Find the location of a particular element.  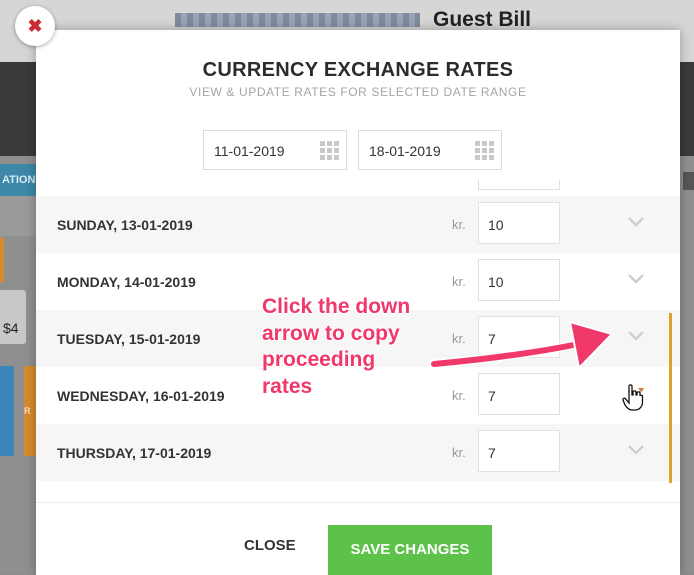

rate-row-date: THURSDAY, 17-01-2019 is located at coordinates (134, 453).